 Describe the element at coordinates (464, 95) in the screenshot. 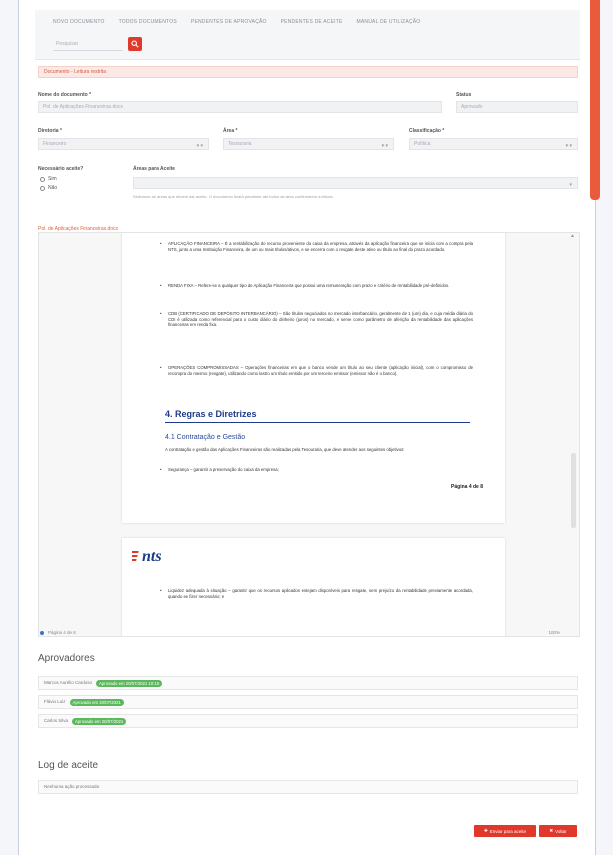

I see `status-label: Status` at that location.